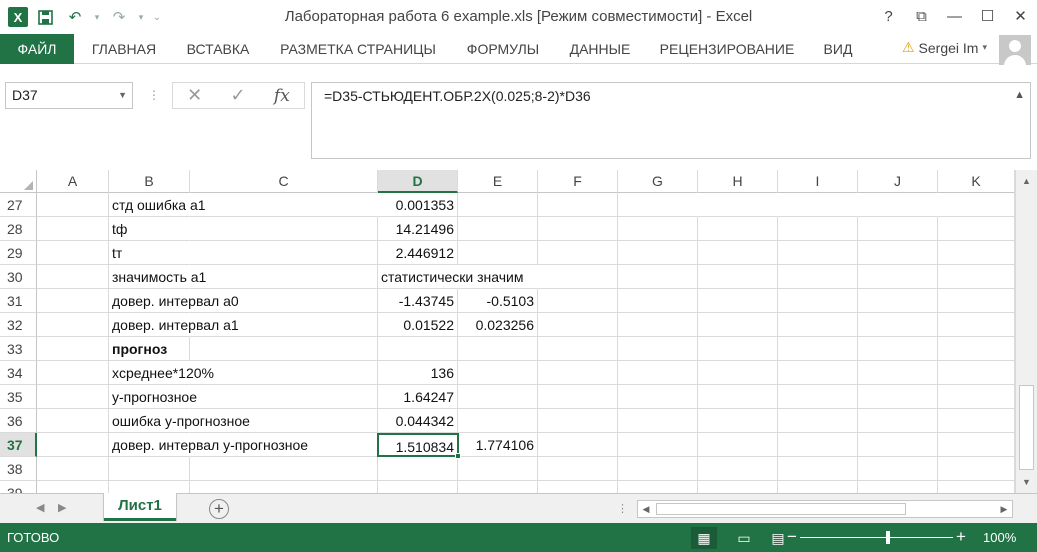  Describe the element at coordinates (418, 421) in the screenshot. I see `cell-value: 0.044342` at that location.